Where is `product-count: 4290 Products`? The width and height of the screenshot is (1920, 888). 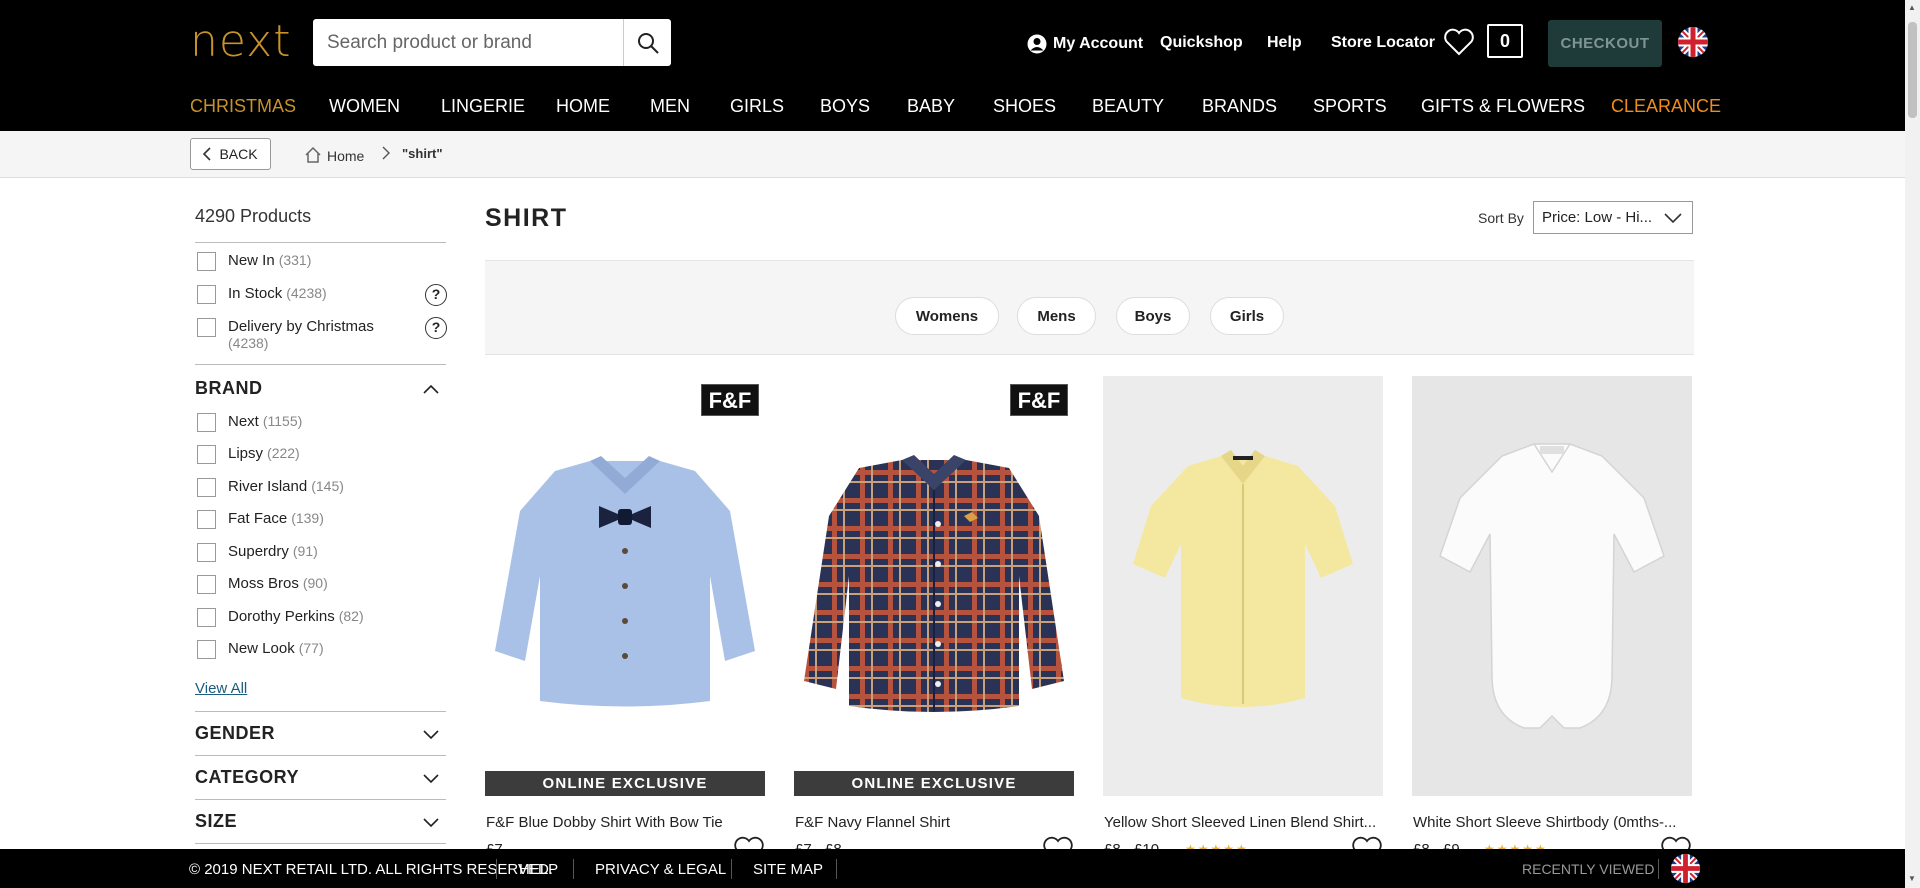 product-count: 4290 Products is located at coordinates (253, 216).